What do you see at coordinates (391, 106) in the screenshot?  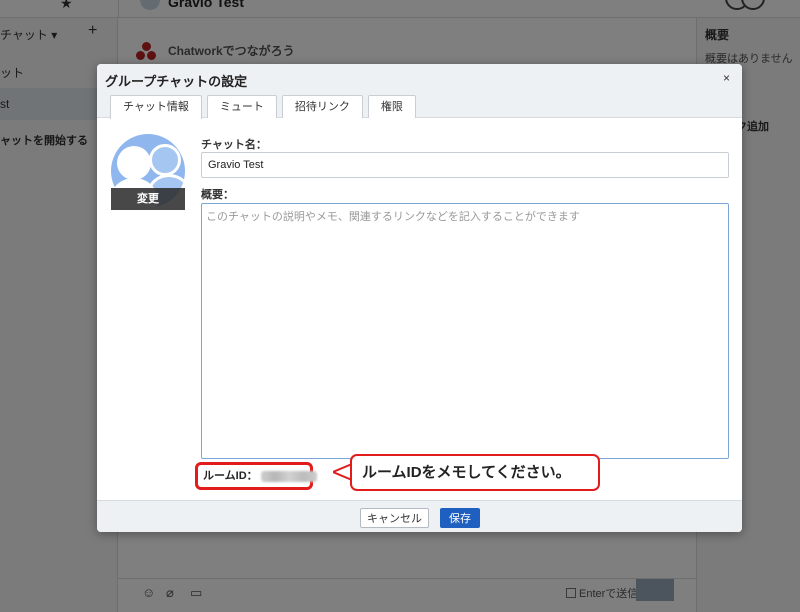 I see `tab-permissions: 権限` at bounding box center [391, 106].